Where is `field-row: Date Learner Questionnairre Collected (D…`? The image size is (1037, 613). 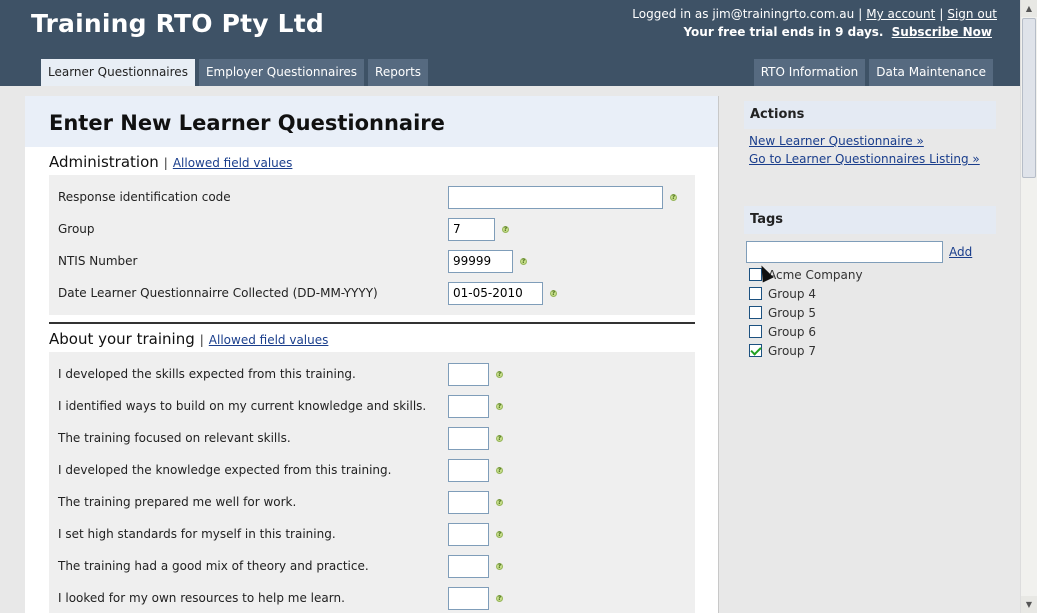
field-row: Date Learner Questionnairre Collected (D… is located at coordinates (372, 293).